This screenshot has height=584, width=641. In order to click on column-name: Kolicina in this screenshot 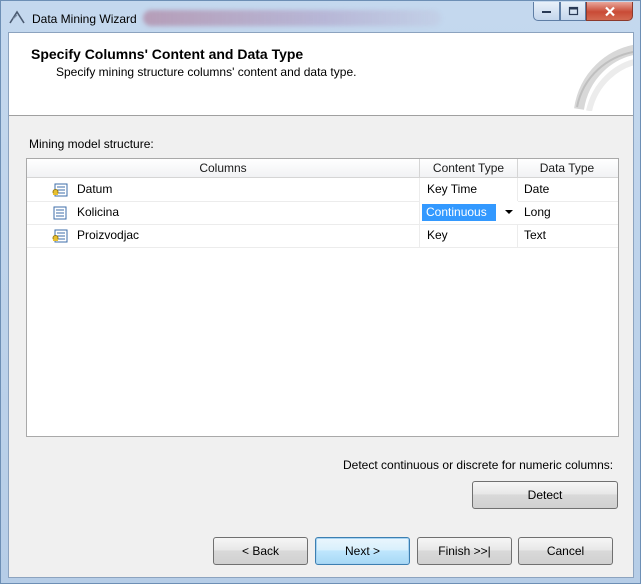, I will do `click(98, 212)`.